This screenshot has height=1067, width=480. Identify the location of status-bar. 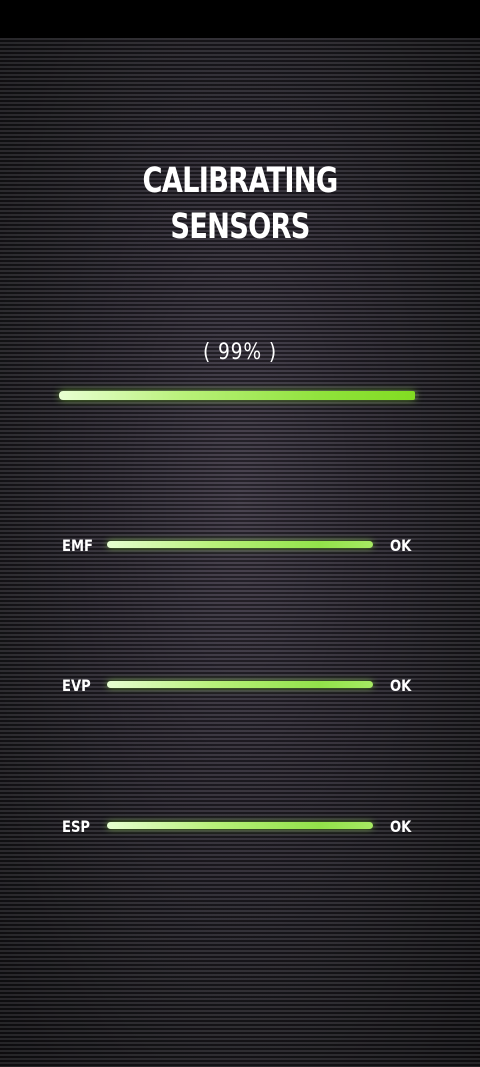
(240, 19).